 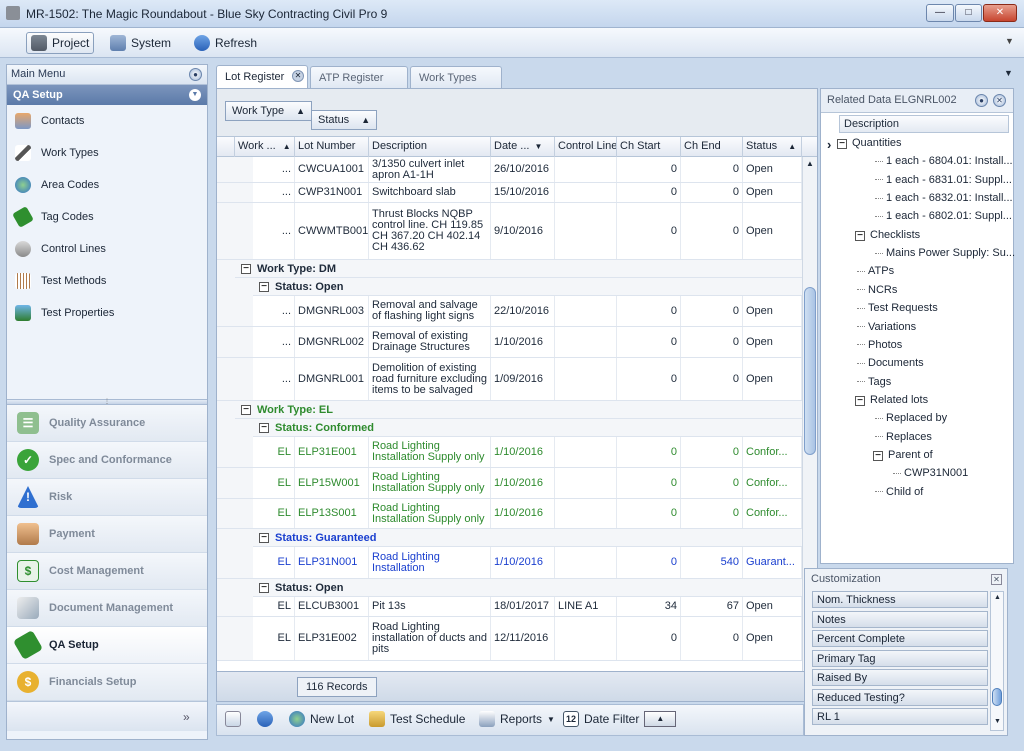 I want to click on tree-node: Replaced by, so click(x=911, y=418).